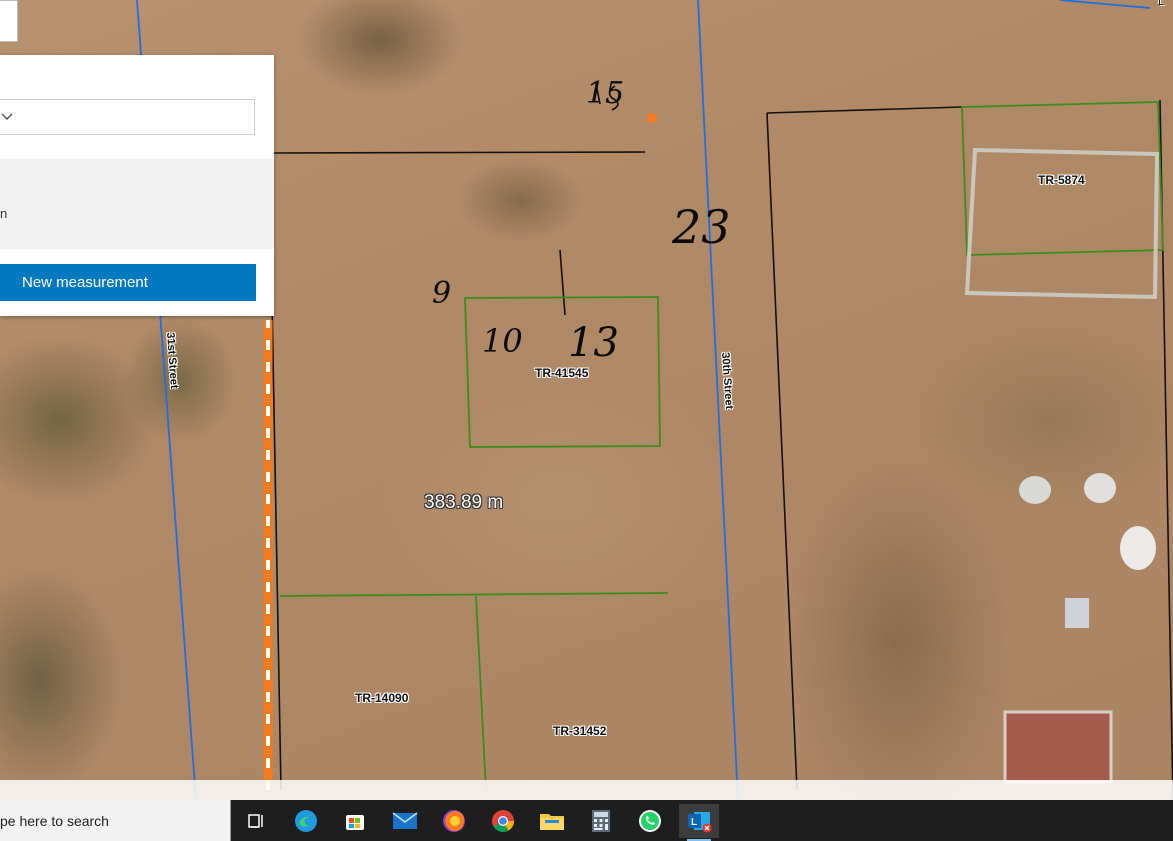 The width and height of the screenshot is (1173, 841). Describe the element at coordinates (1058, 747) in the screenshot. I see `building-roof` at that location.